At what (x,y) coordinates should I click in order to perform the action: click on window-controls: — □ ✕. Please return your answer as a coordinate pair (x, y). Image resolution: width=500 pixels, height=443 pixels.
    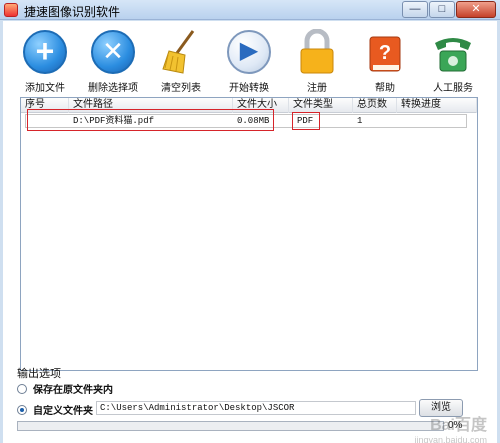
    Looking at the image, I should click on (448, 9).